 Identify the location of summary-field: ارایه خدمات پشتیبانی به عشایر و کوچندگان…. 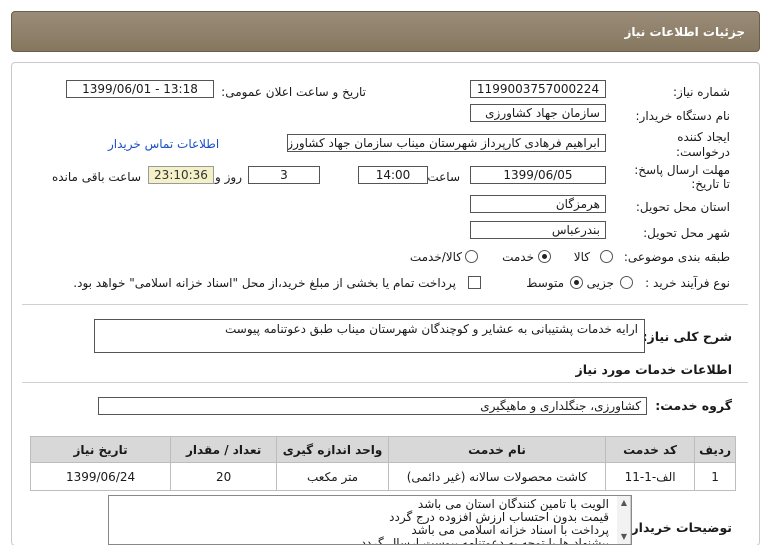
(369, 336).